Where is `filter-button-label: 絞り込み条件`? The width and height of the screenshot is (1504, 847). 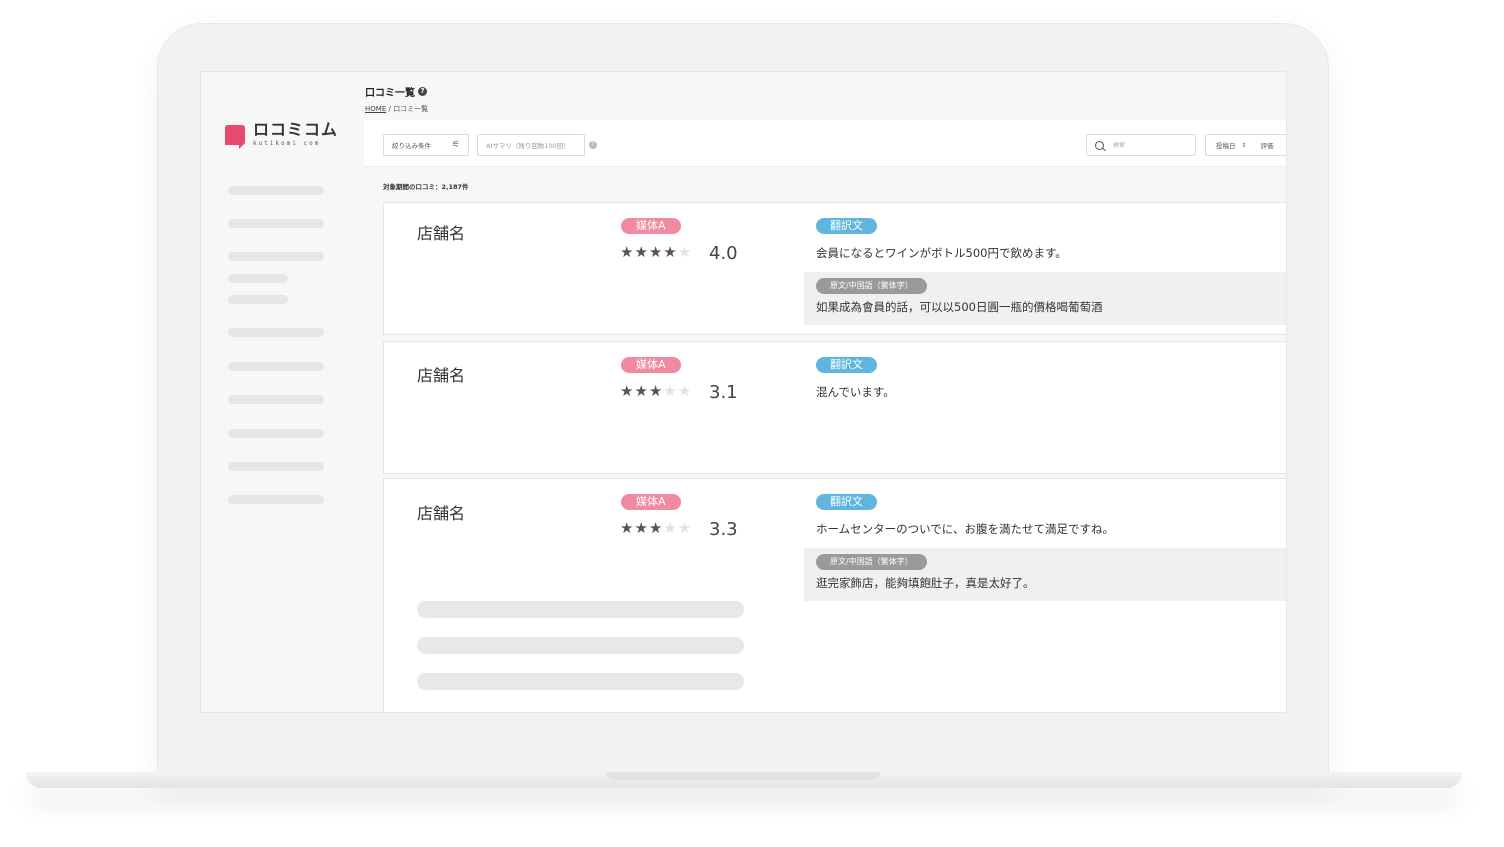 filter-button-label: 絞り込み条件 is located at coordinates (411, 146).